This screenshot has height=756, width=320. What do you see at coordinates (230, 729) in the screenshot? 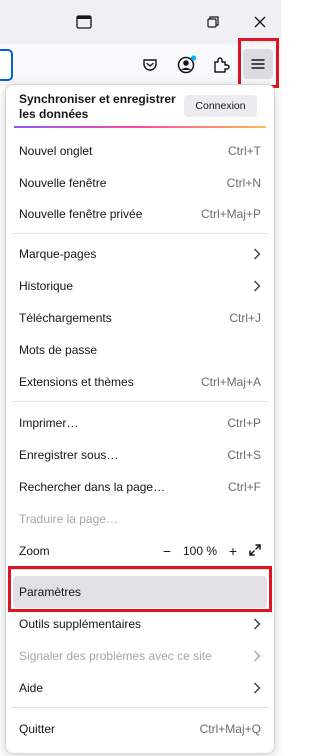
I see `shortcut-label: Ctrl+Maj+Q` at bounding box center [230, 729].